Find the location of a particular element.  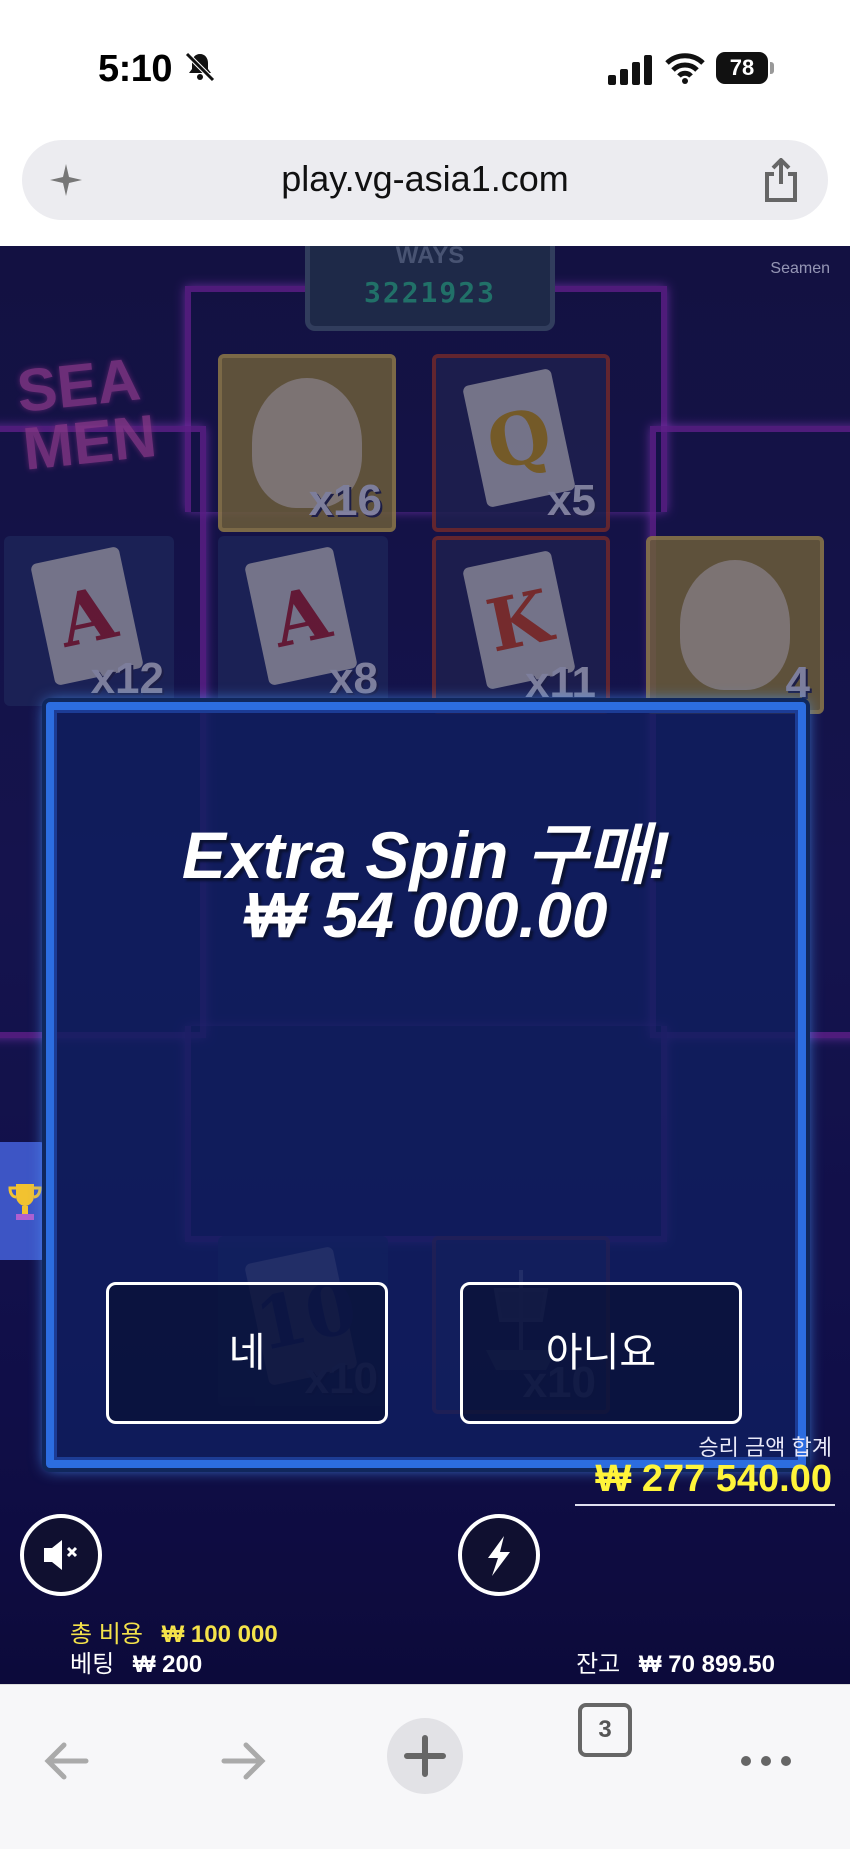

bet-info: 베팅 ₩ 200 is located at coordinates (136, 1661).